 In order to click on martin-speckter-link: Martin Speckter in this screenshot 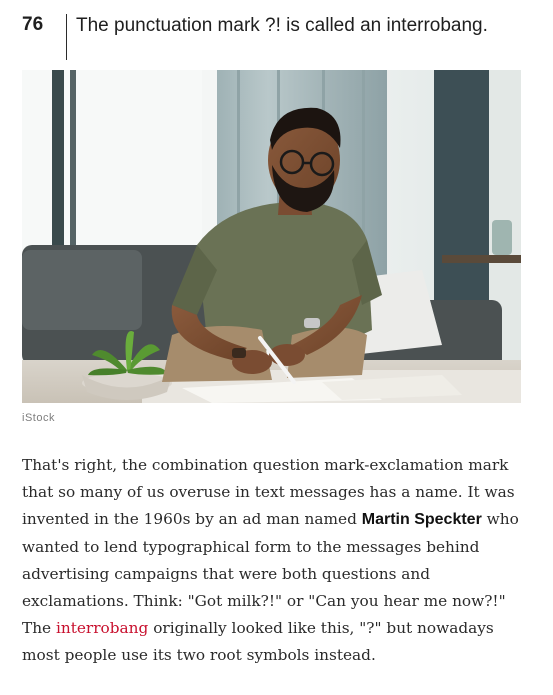, I will do `click(422, 519)`.